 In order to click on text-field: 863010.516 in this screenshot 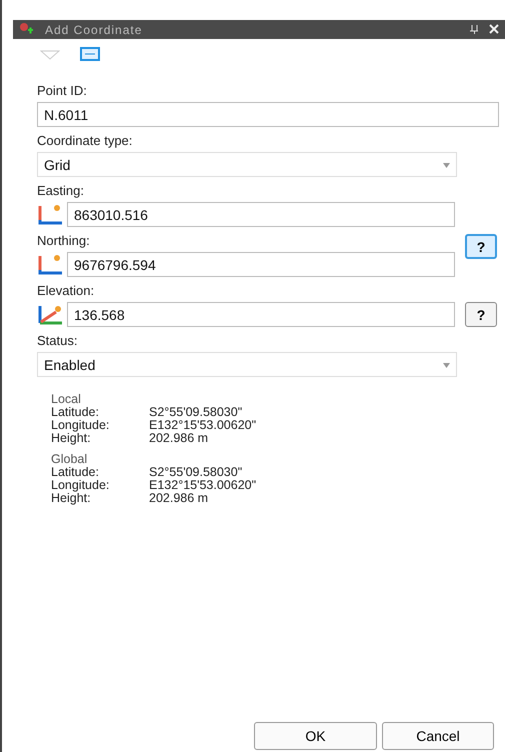, I will do `click(261, 214)`.